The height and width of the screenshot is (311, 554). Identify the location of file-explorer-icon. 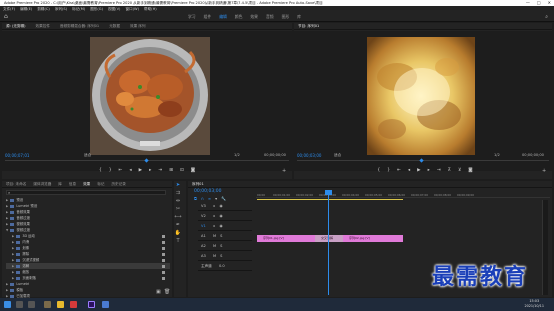
(60, 304).